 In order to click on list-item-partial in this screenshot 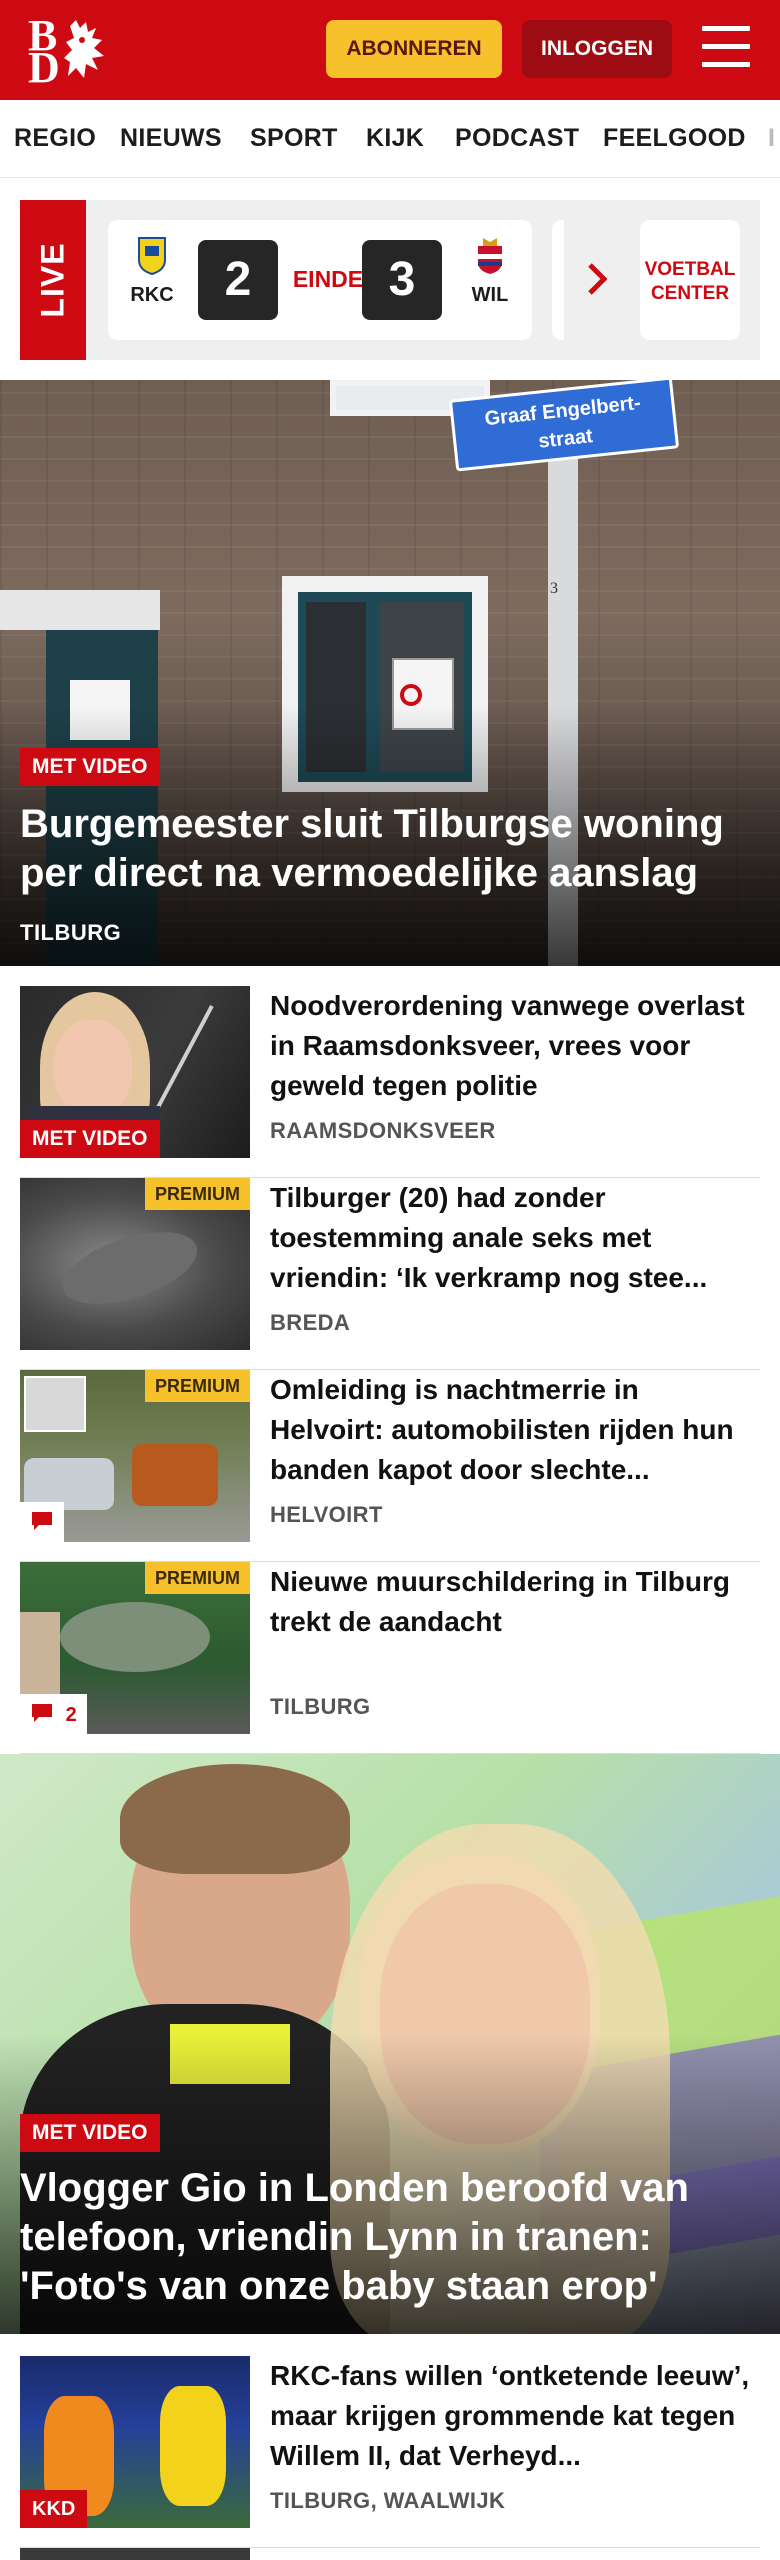, I will do `click(390, 2554)`.